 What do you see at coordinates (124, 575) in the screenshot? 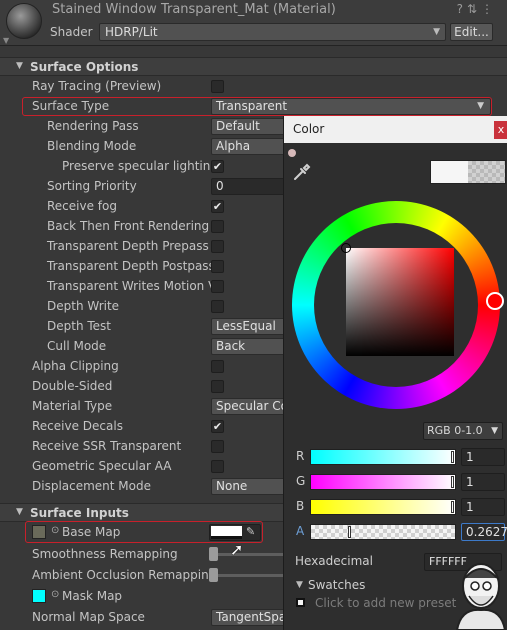
I see `property-label: Ambient Occlusion Remapping` at bounding box center [124, 575].